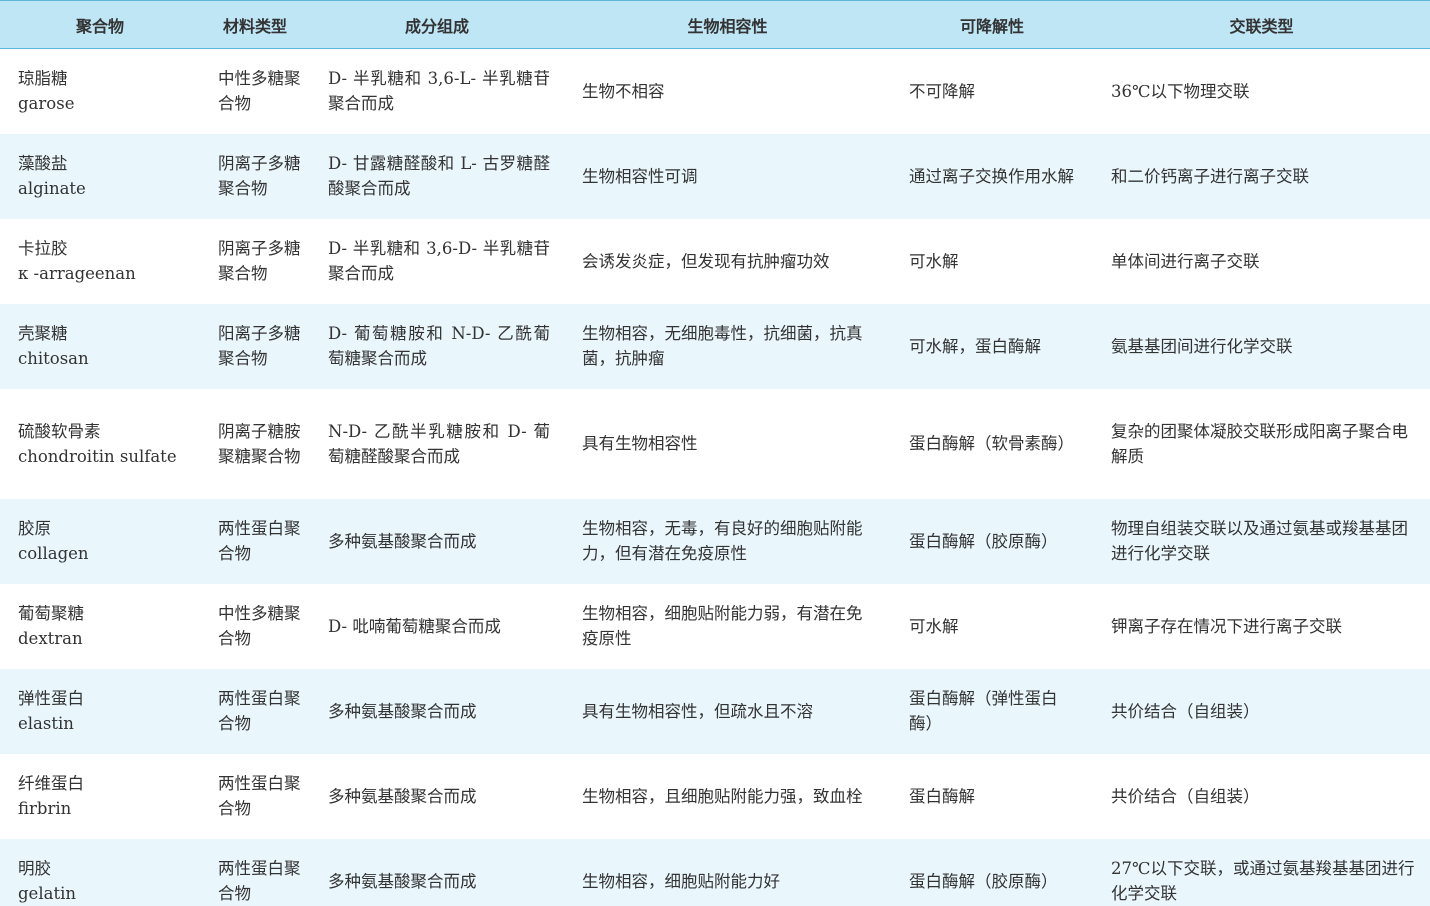 Image resolution: width=1430 pixels, height=906 pixels. I want to click on polymer-name-en: firbrin, so click(45, 808).